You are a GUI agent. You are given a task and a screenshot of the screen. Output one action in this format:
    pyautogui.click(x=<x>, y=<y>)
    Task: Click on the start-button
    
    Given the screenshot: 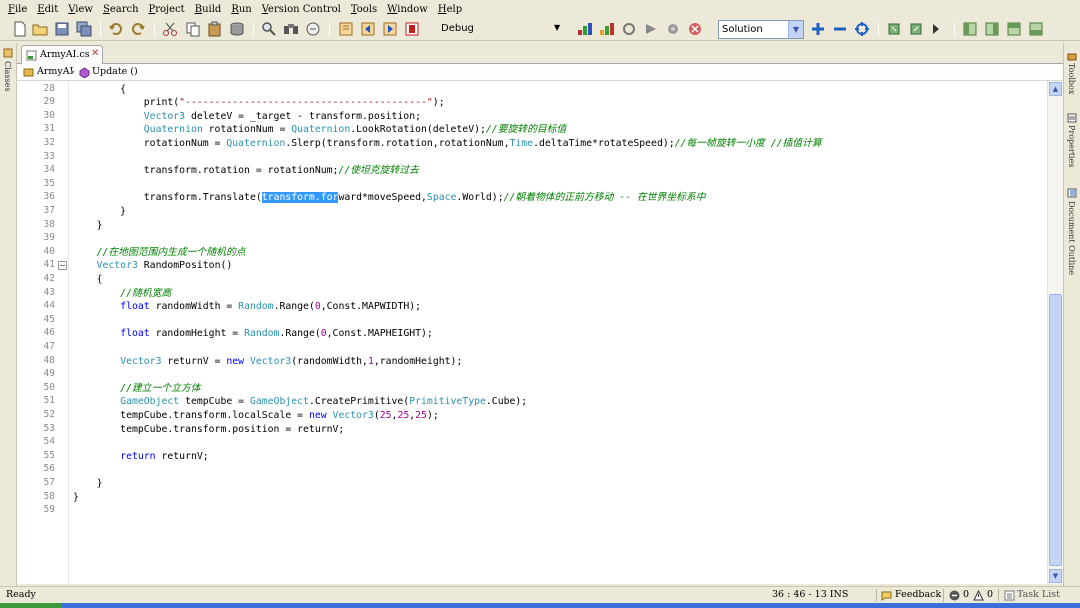 What is the action you would take?
    pyautogui.click(x=31, y=605)
    